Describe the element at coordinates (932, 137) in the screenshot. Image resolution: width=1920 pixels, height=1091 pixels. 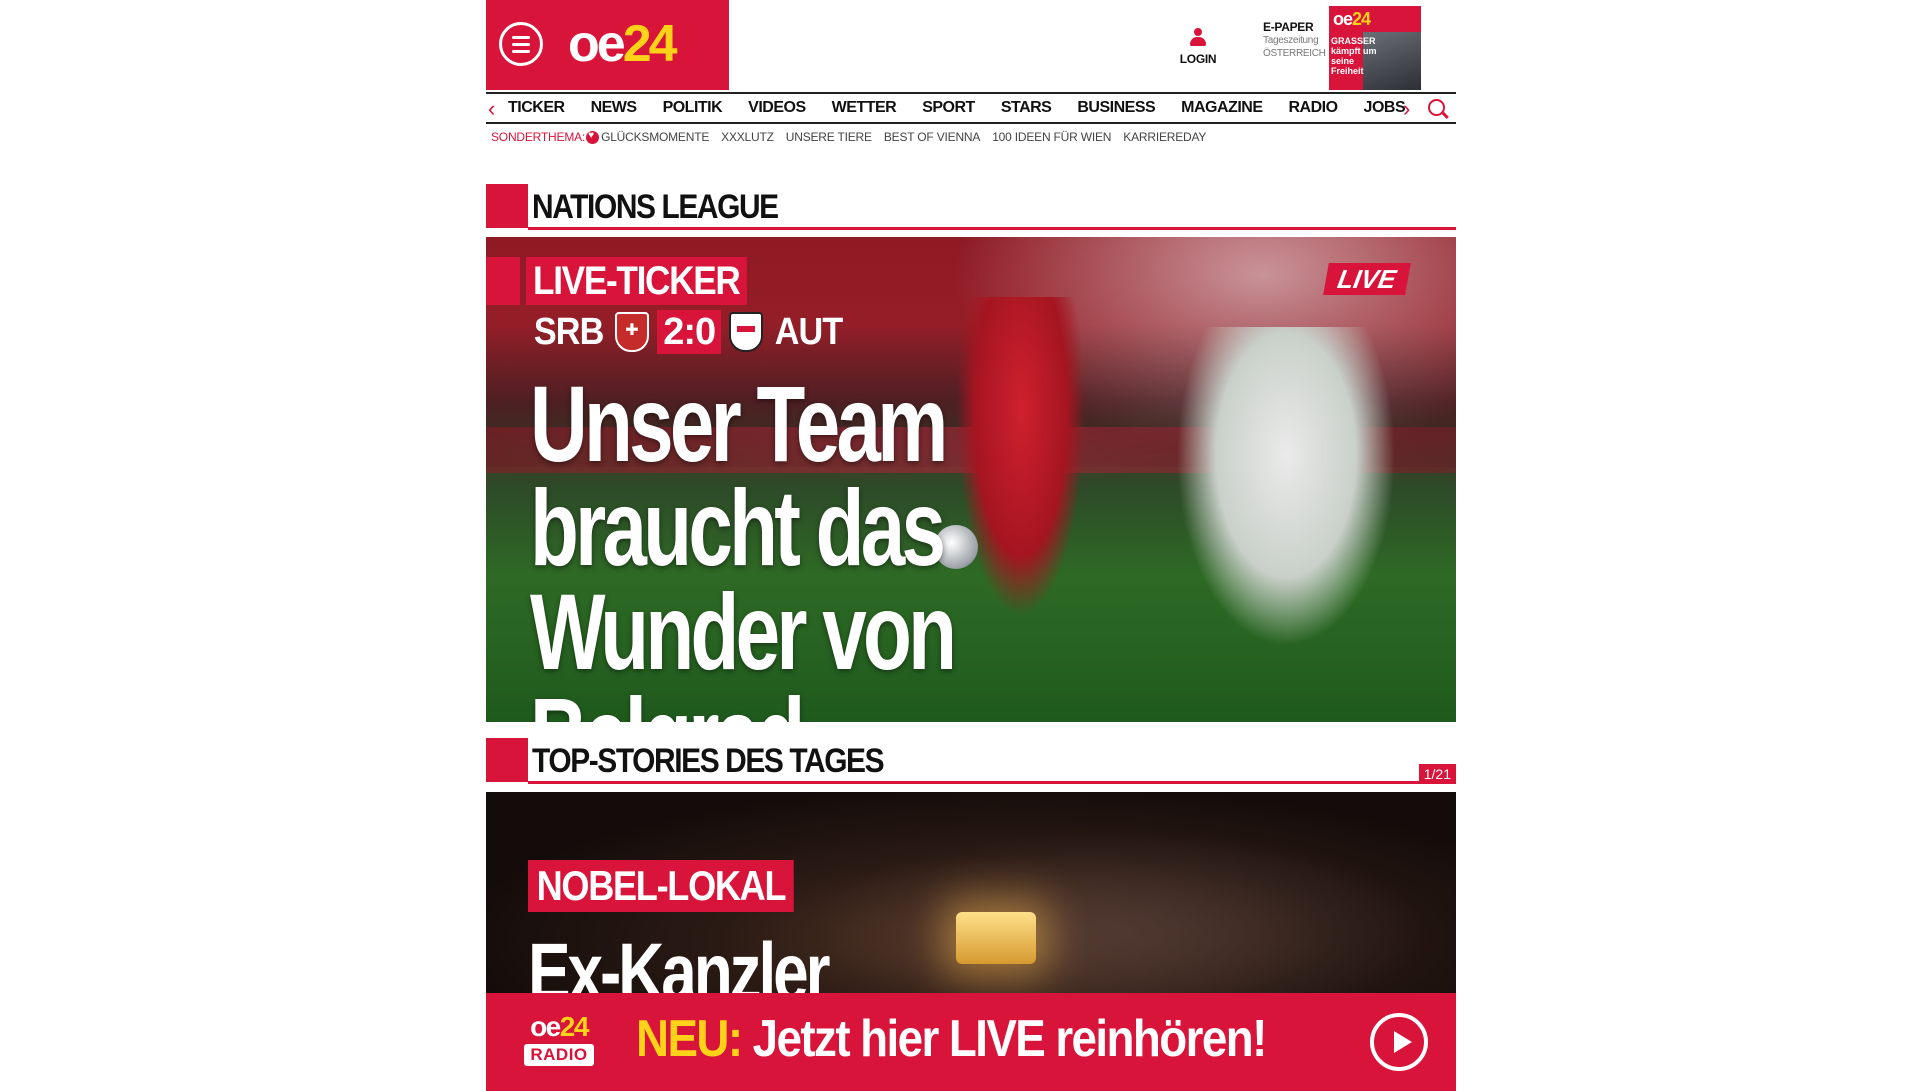
I see `subnav-item-best-of-vienna: BEST OF VIENNA` at that location.